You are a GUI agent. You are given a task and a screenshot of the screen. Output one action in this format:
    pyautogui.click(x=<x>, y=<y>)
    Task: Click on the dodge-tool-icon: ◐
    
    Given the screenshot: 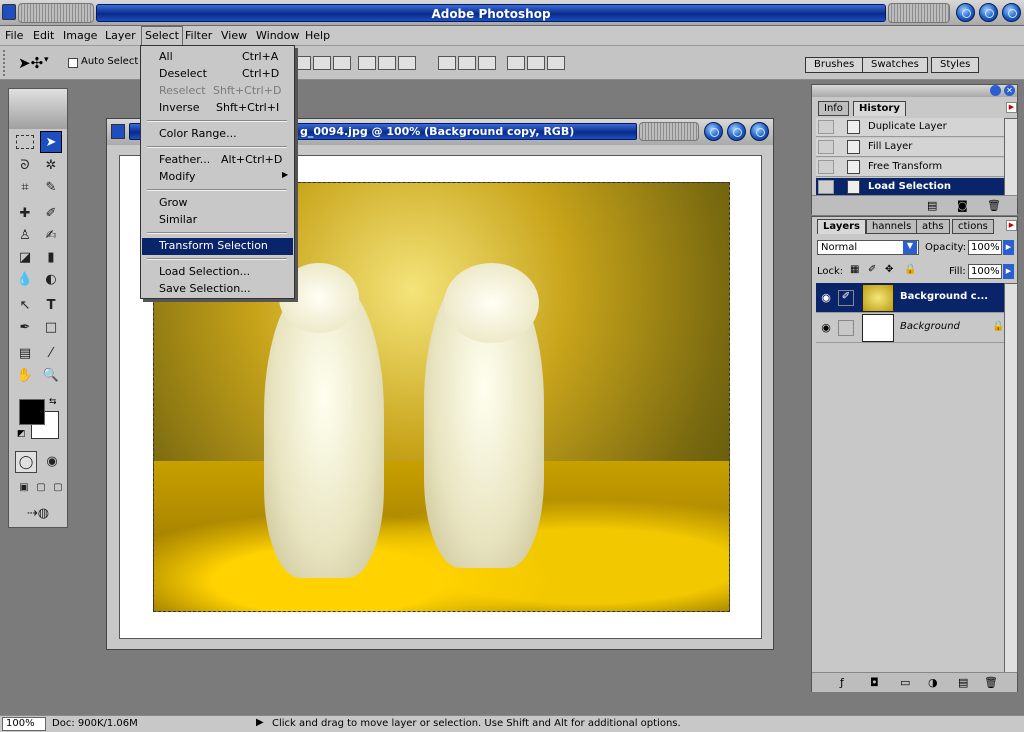 What is the action you would take?
    pyautogui.click(x=51, y=280)
    